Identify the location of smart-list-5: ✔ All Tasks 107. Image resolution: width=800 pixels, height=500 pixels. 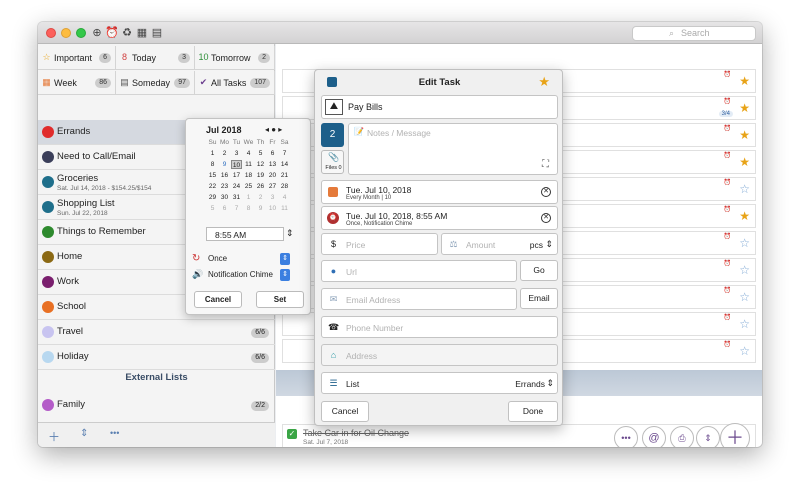
(235, 83).